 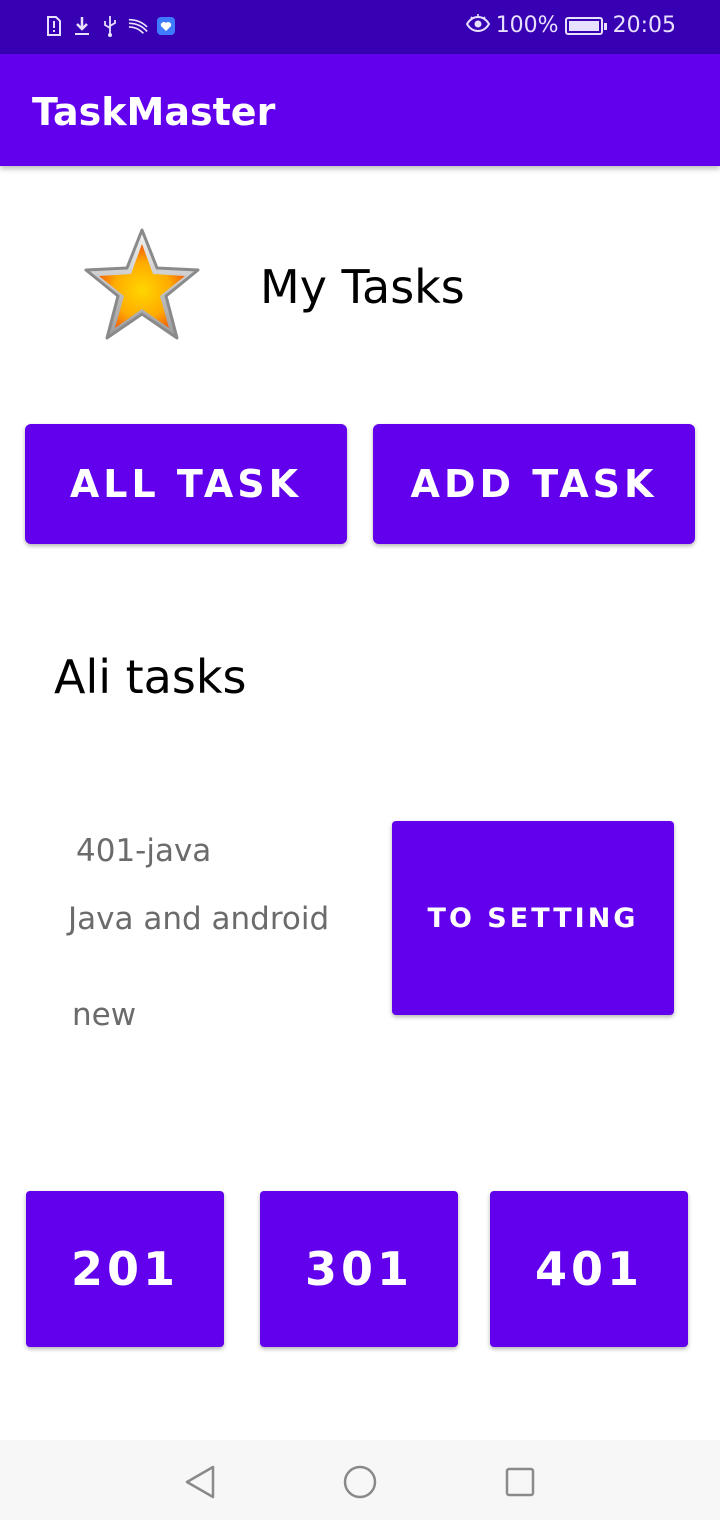 I want to click on system-nav-bar, so click(x=360, y=1480).